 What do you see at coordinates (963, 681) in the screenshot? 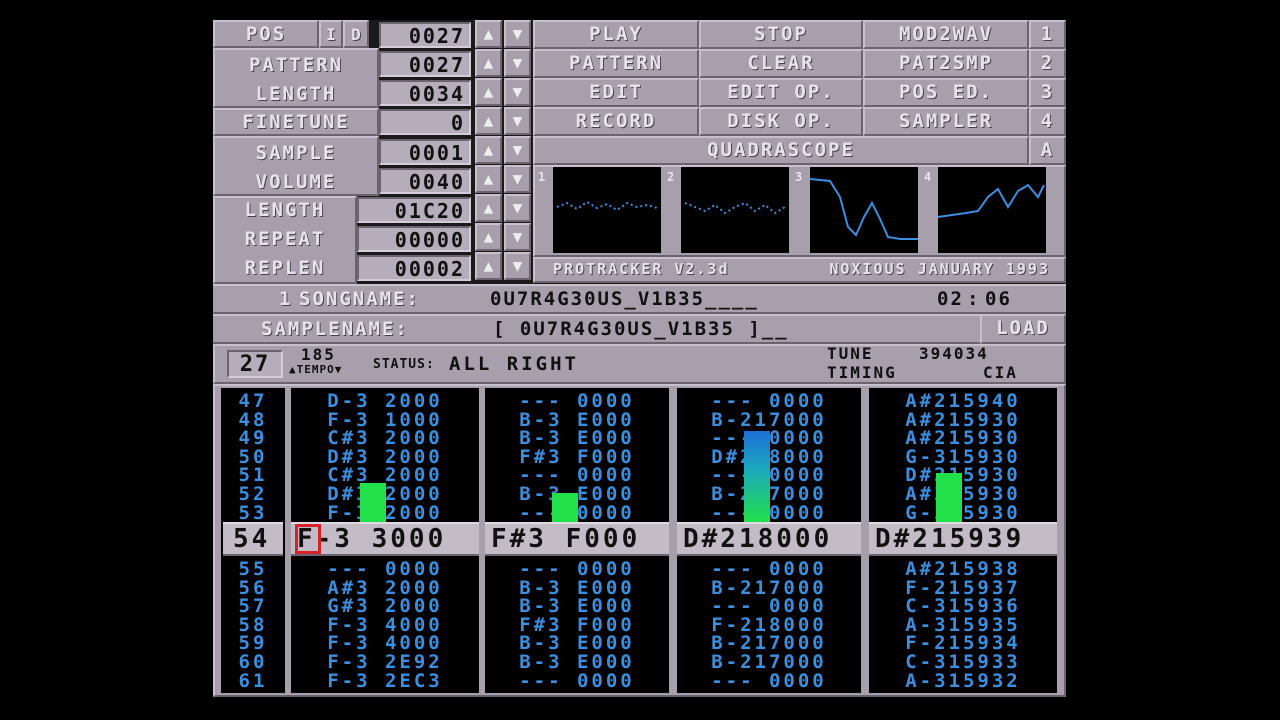
I see `pattern-cell: A-315932` at bounding box center [963, 681].